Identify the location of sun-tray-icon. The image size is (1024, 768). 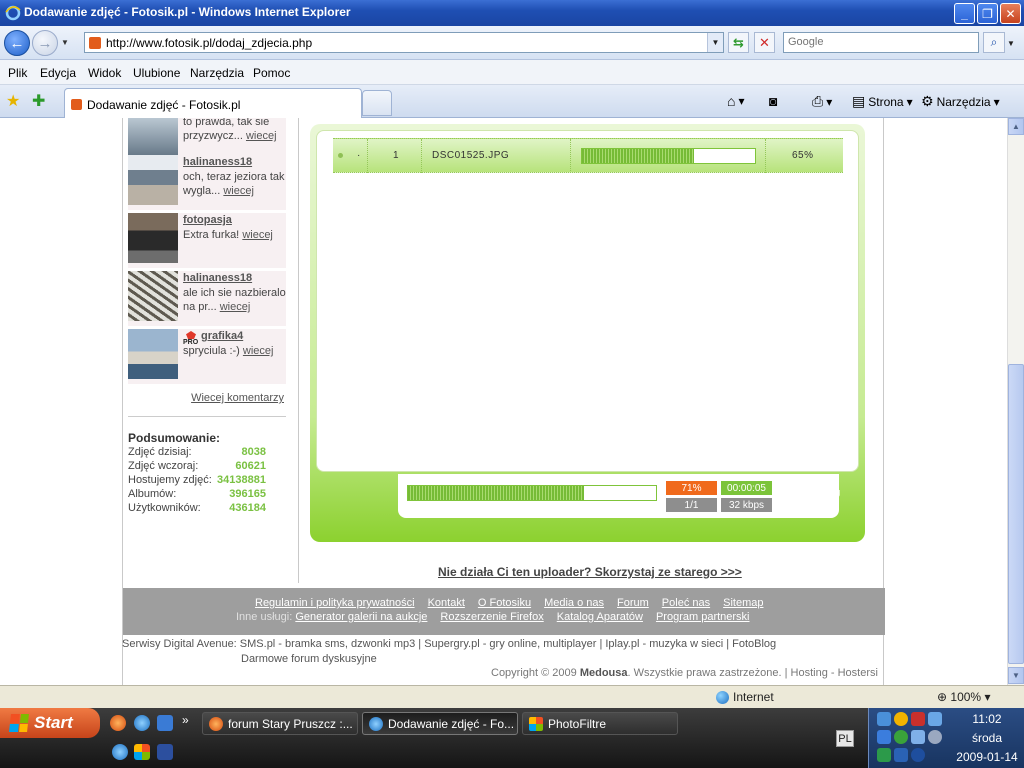
(901, 719).